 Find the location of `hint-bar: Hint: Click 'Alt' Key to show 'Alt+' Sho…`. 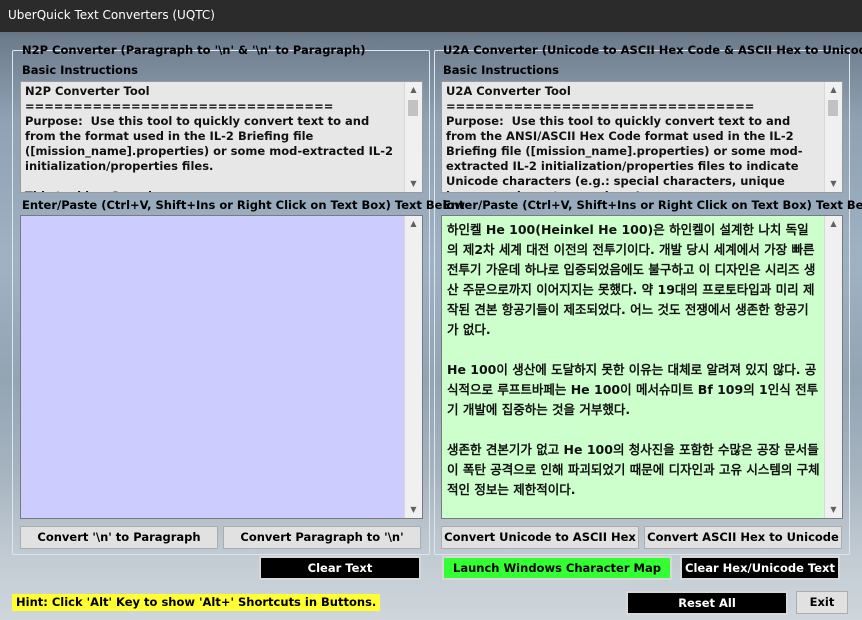

hint-bar: Hint: Click 'Alt' Key to show 'Alt+' Sho… is located at coordinates (196, 602).